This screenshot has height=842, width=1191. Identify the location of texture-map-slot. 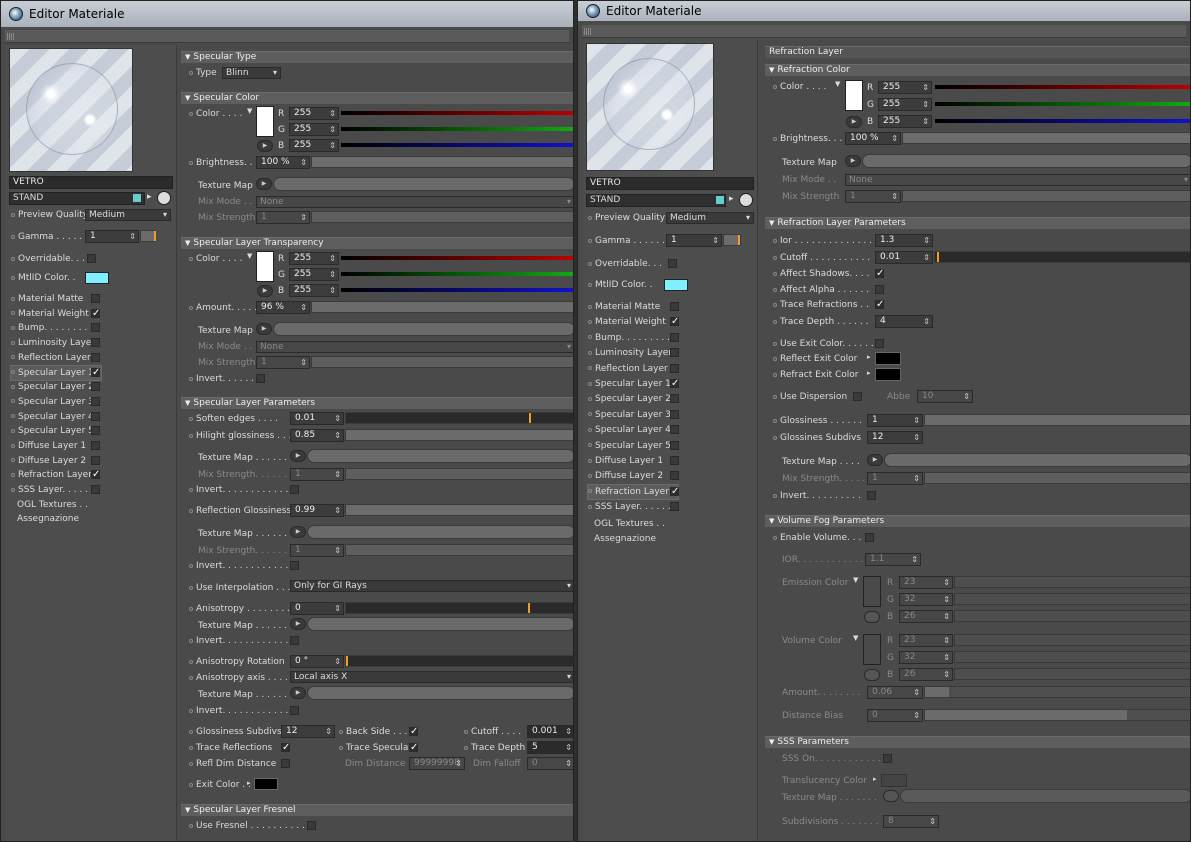
(440, 456).